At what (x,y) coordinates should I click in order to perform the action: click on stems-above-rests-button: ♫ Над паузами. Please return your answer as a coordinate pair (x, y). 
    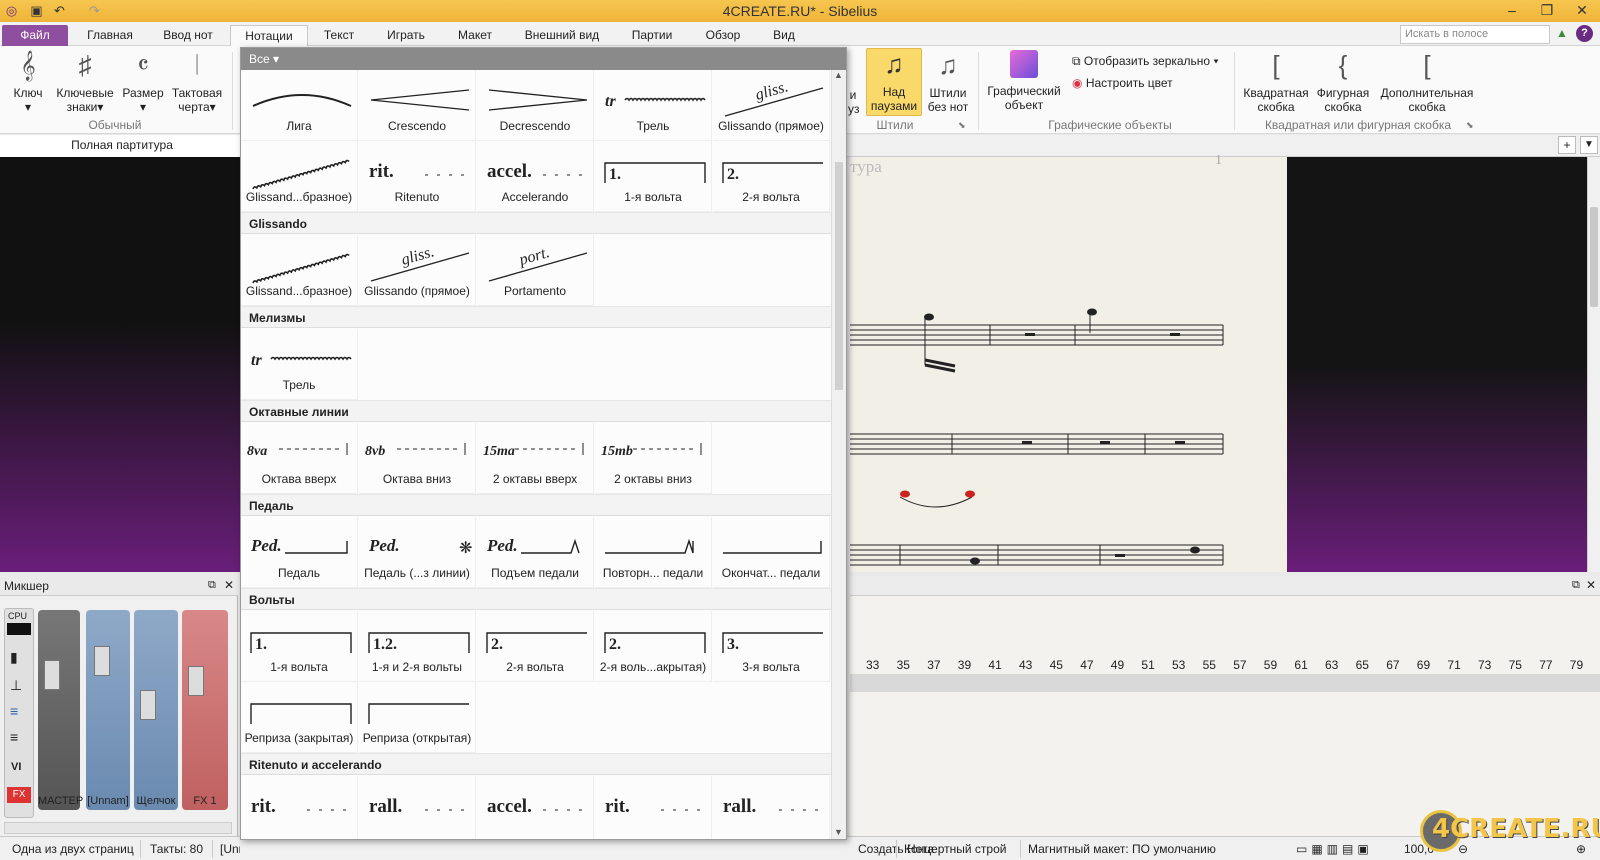
    Looking at the image, I should click on (894, 82).